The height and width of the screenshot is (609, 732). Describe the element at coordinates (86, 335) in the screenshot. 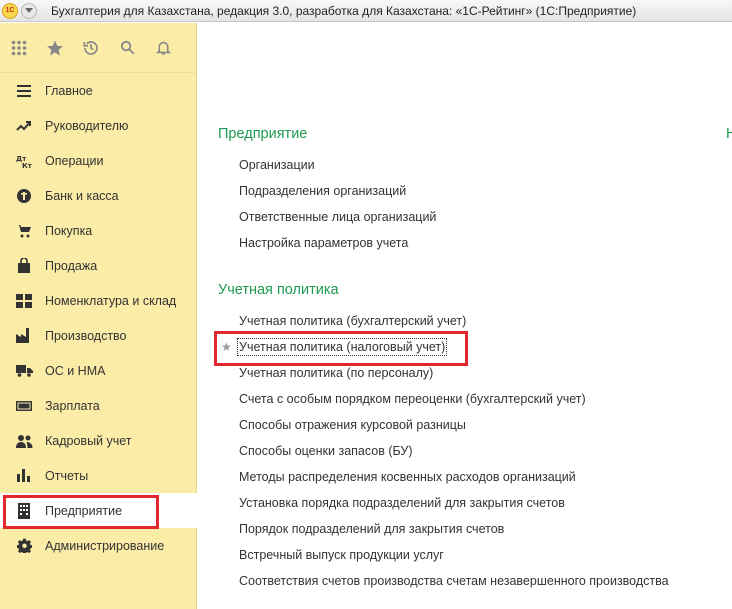

I see `sidebar-item-label: Производство` at that location.